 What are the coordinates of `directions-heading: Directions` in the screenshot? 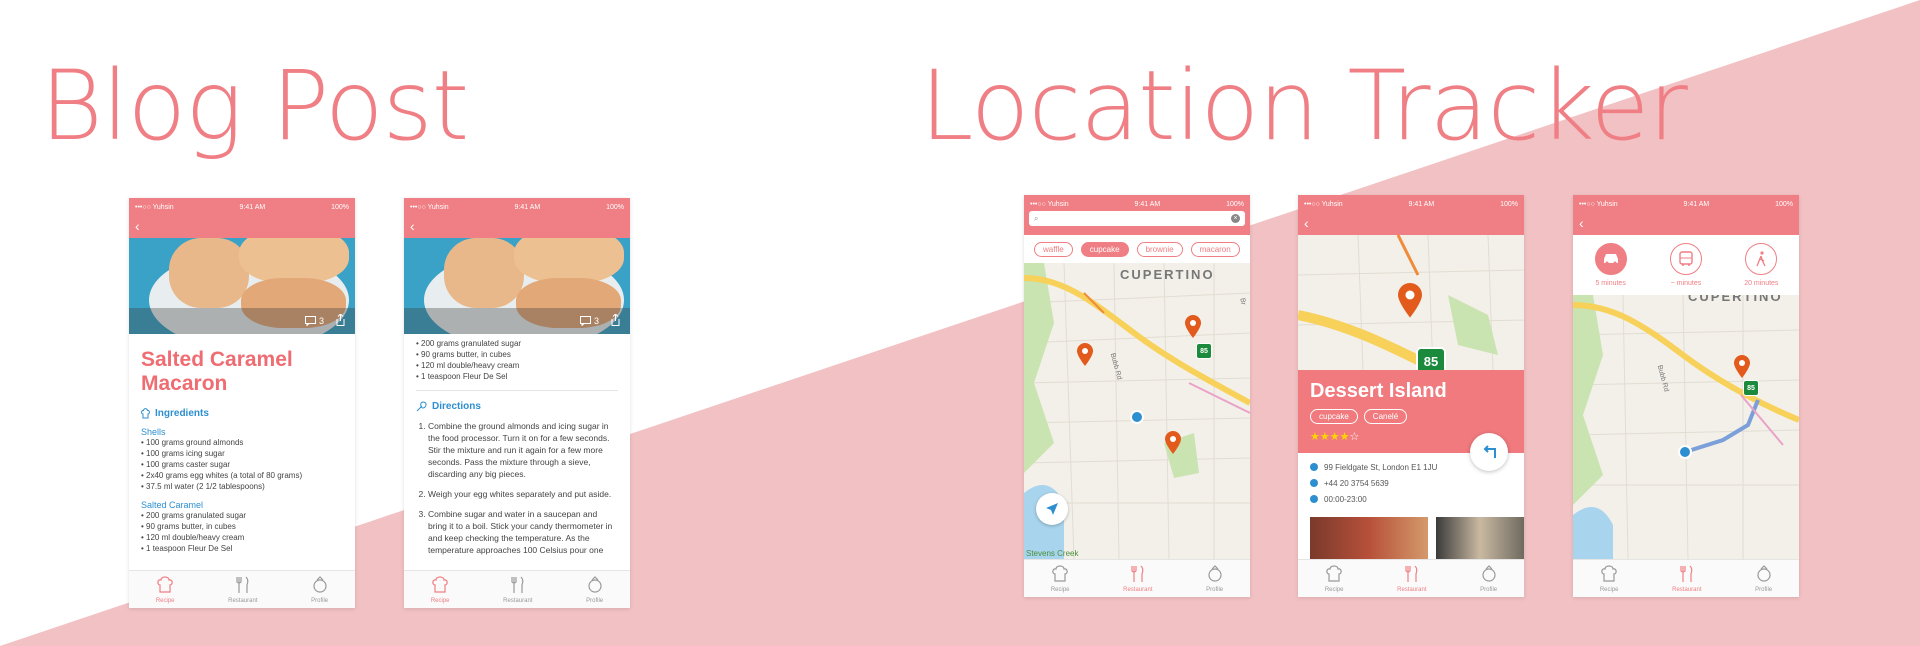 It's located at (517, 406).